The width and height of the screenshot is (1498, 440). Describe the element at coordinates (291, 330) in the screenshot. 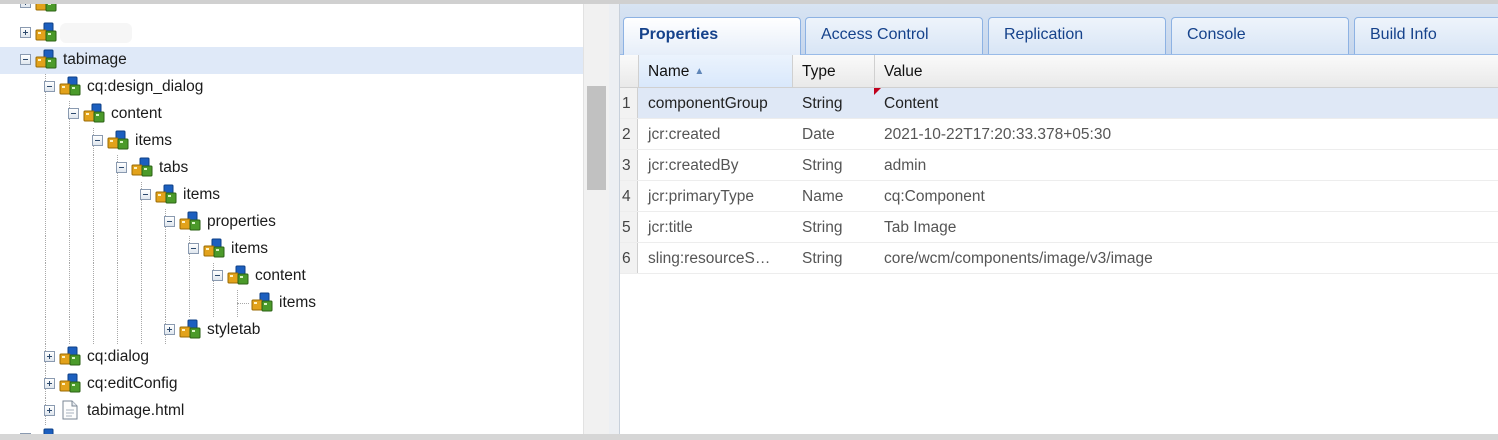

I see `tree-node: styletab` at that location.